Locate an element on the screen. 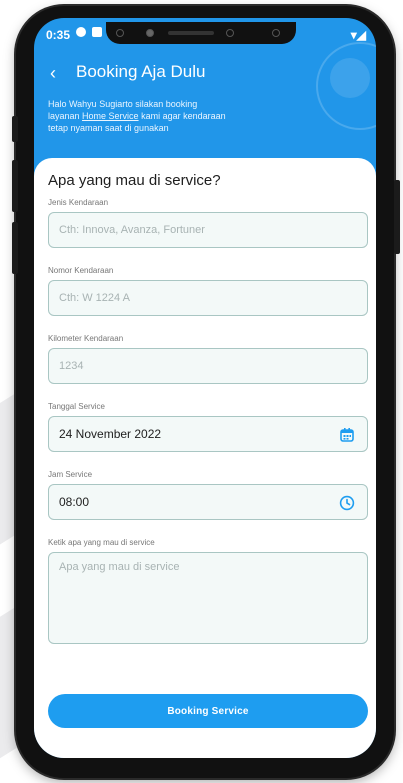 This screenshot has height=783, width=403. camera-notch is located at coordinates (201, 33).